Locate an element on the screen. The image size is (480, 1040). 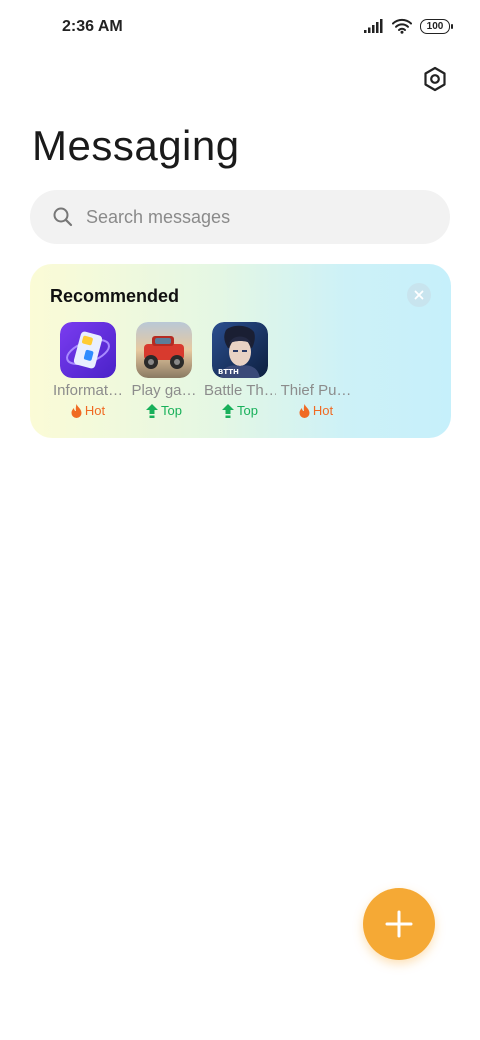
recommended-app: Play ga… Top is located at coordinates (164, 370).